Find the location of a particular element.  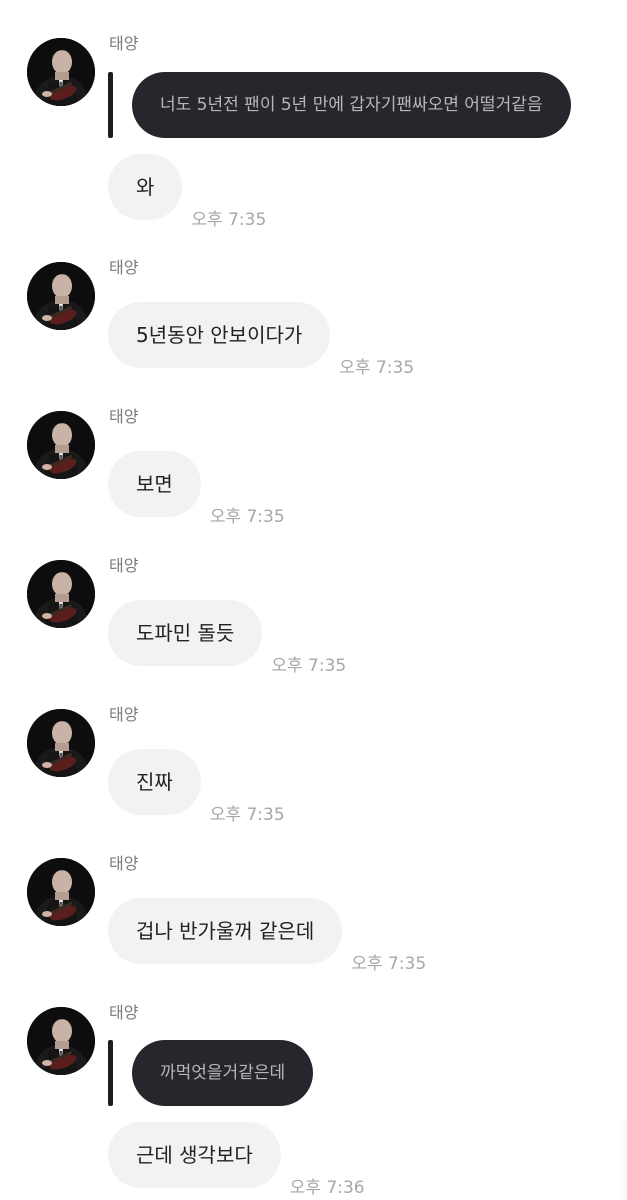

message-row: 도파민 돌듯 오후 7:35 is located at coordinates (227, 638).